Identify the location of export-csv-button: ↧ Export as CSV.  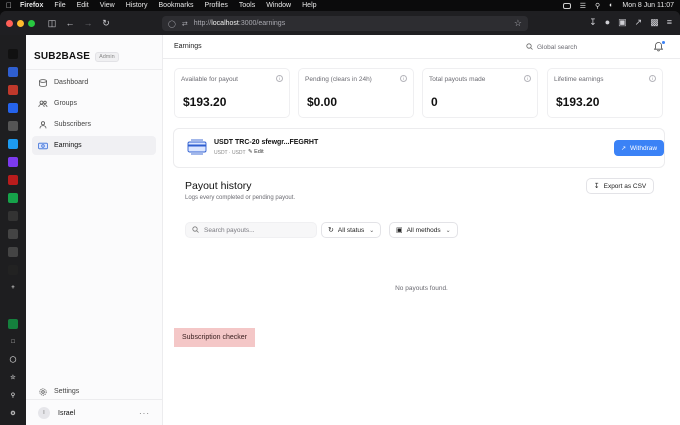
(620, 186).